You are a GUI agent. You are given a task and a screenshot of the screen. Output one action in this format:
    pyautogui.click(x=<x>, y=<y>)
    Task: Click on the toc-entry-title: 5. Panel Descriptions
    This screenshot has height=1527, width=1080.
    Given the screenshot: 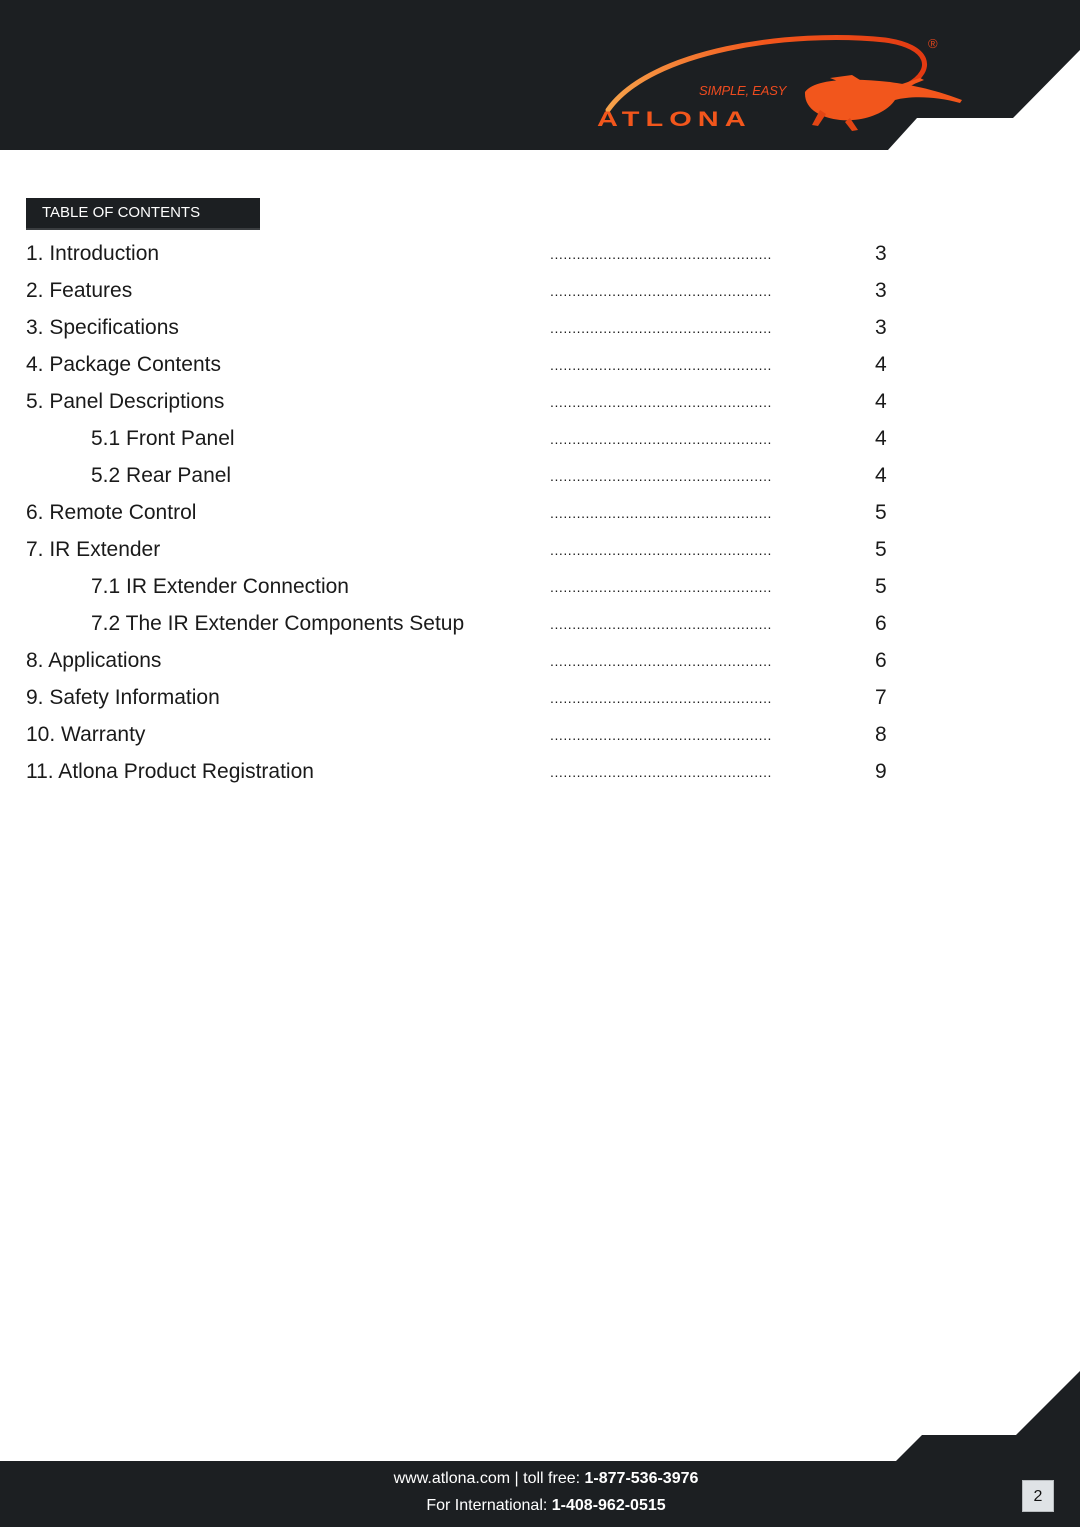 What is the action you would take?
    pyautogui.click(x=125, y=402)
    